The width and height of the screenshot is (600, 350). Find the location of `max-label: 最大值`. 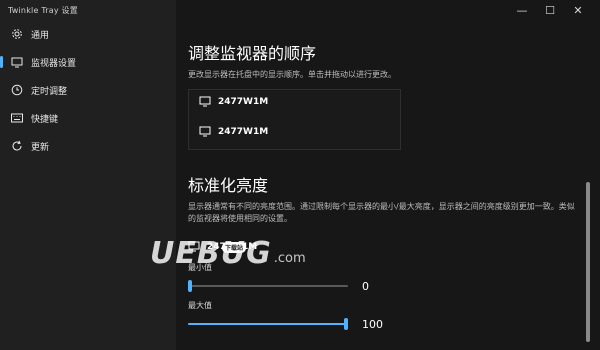

max-label: 最大值 is located at coordinates (200, 305).